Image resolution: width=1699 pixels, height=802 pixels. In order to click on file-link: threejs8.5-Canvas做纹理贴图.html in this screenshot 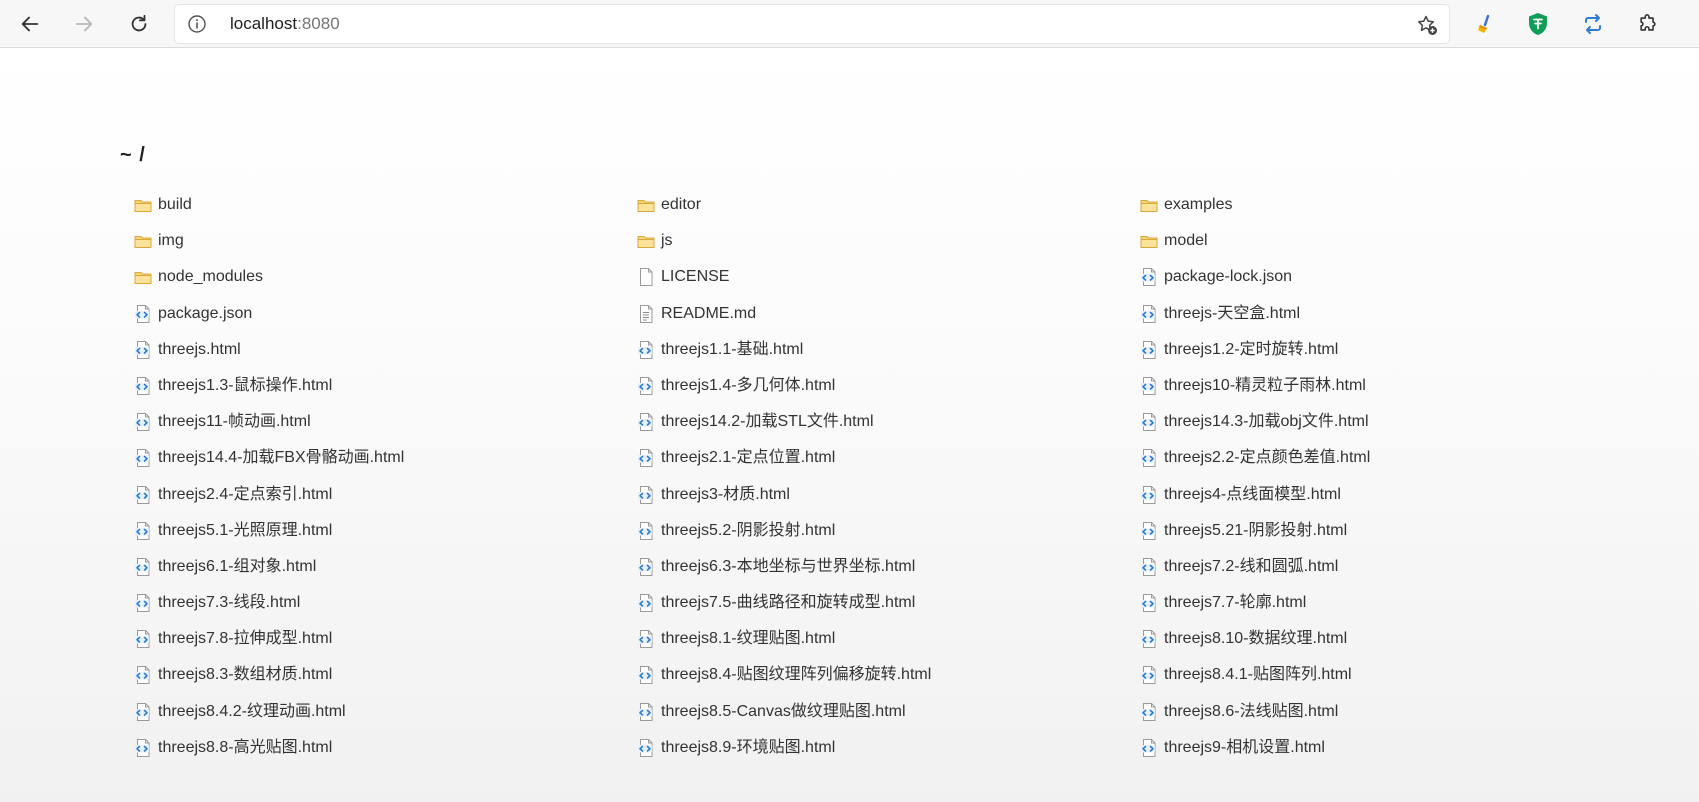, I will do `click(887, 712)`.